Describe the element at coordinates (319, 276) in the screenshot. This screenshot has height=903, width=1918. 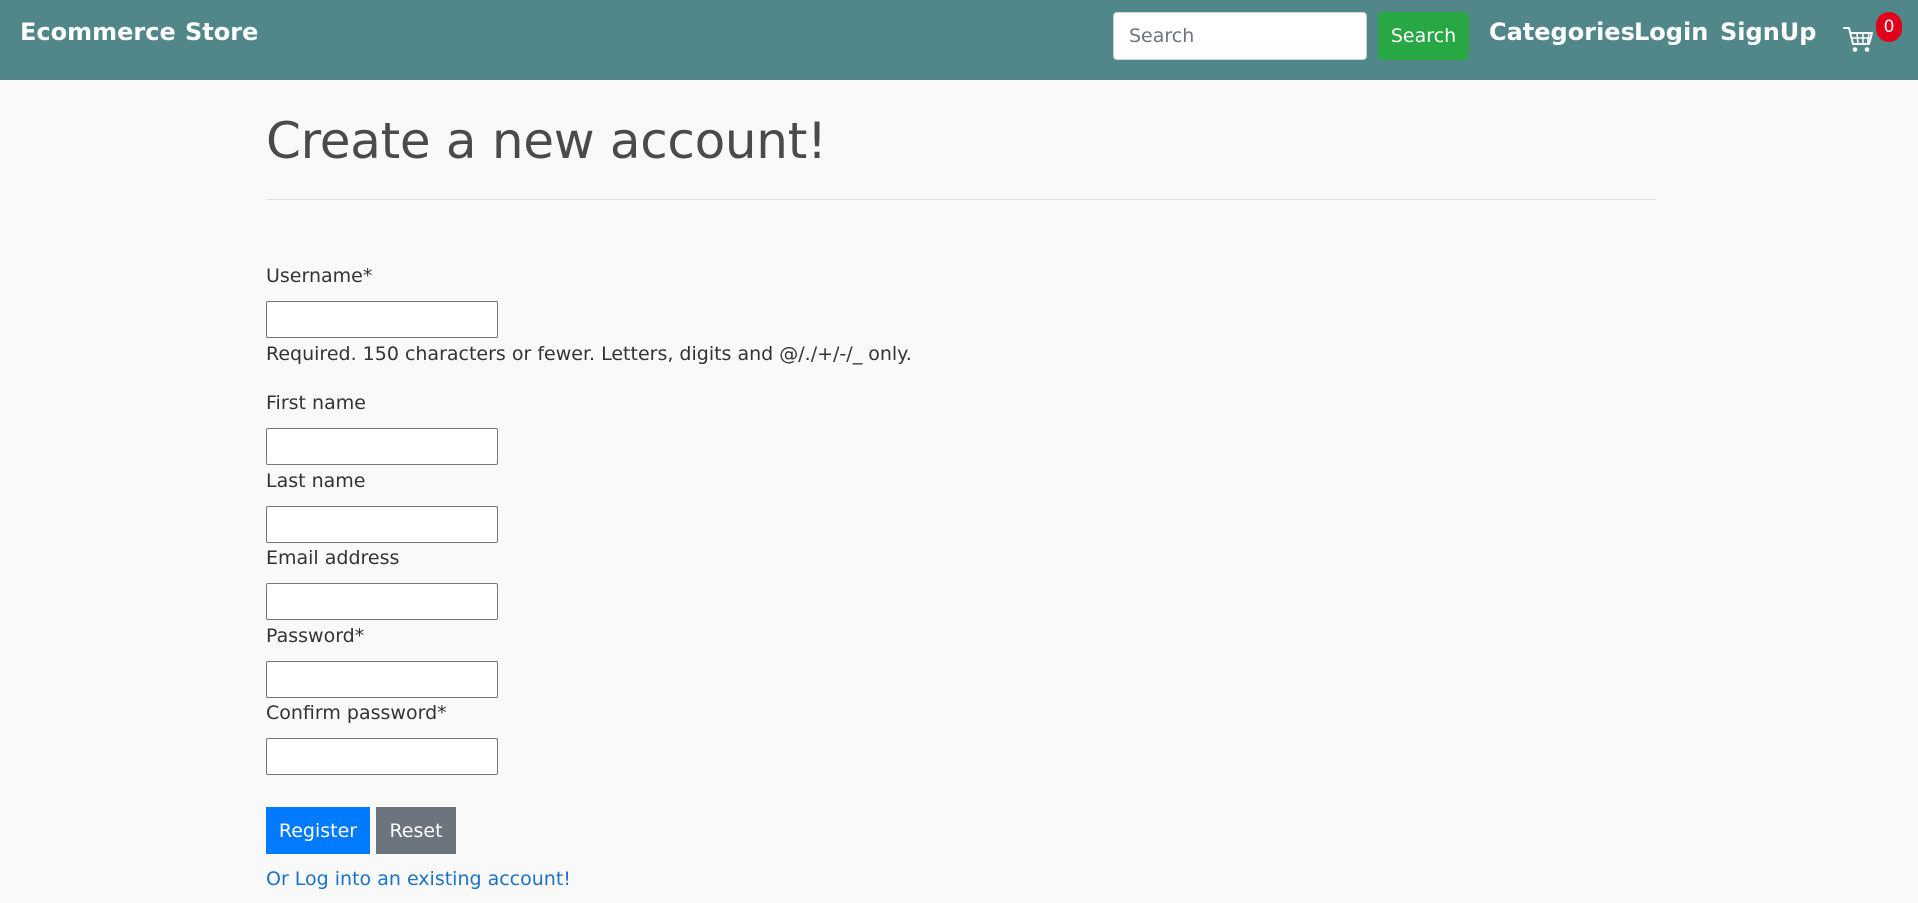
I see `username-label: Username*` at that location.